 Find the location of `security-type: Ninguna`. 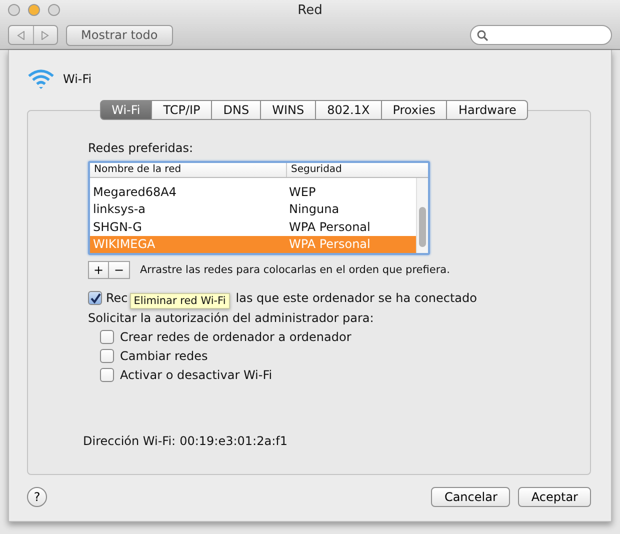

security-type: Ninguna is located at coordinates (314, 209).